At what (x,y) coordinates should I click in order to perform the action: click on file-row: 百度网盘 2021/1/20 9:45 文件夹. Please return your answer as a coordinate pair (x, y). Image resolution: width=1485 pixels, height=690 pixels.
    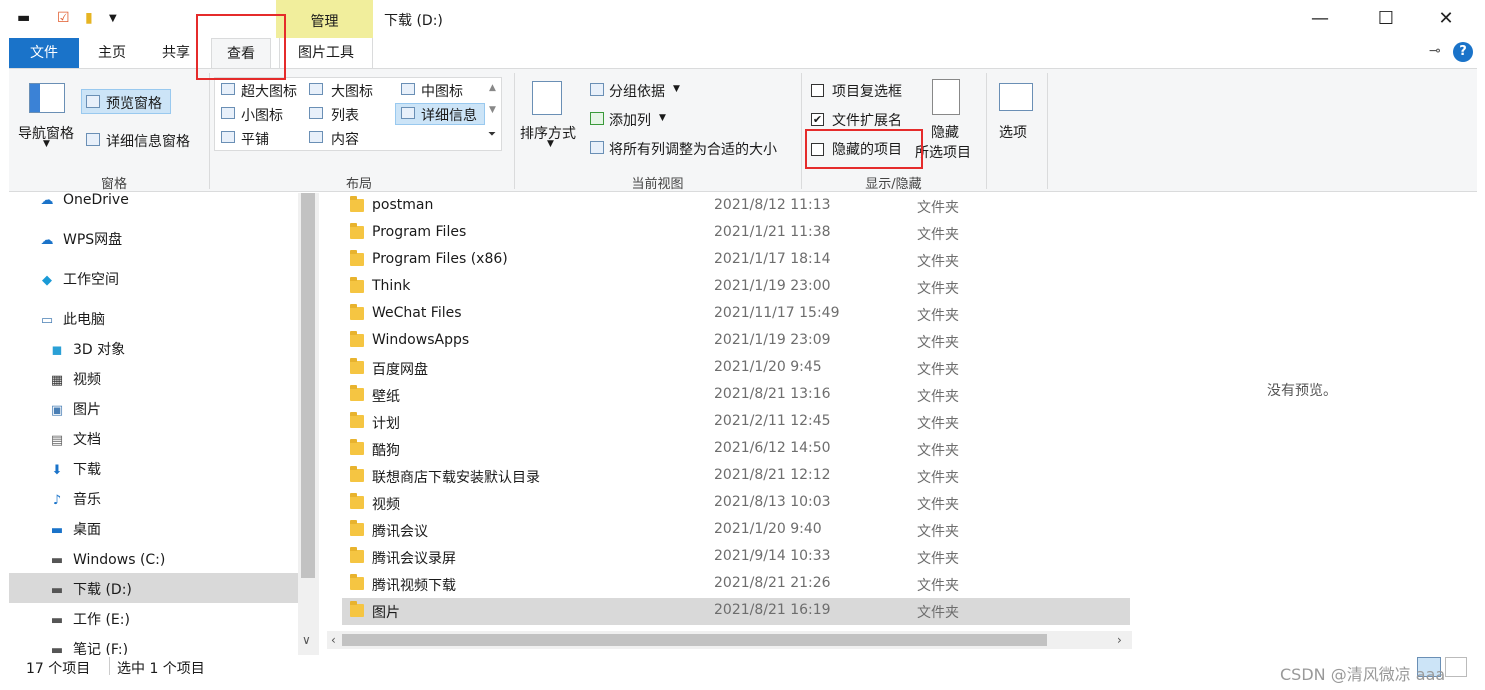
    Looking at the image, I should click on (736, 368).